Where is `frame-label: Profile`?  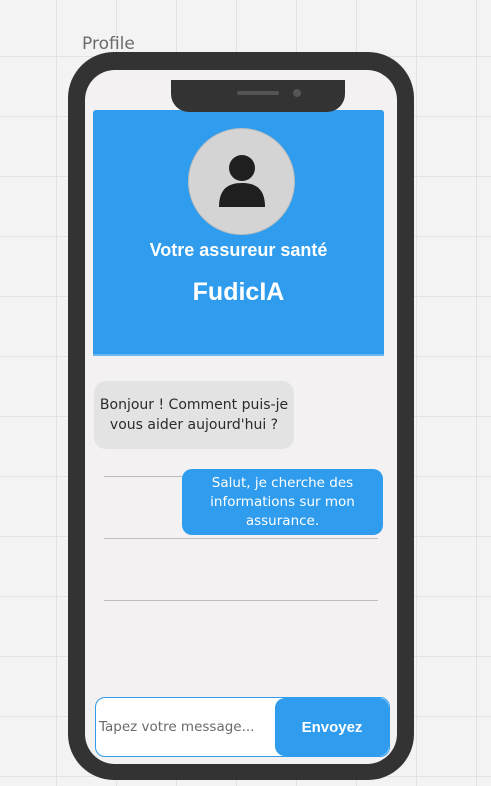
frame-label: Profile is located at coordinates (108, 44).